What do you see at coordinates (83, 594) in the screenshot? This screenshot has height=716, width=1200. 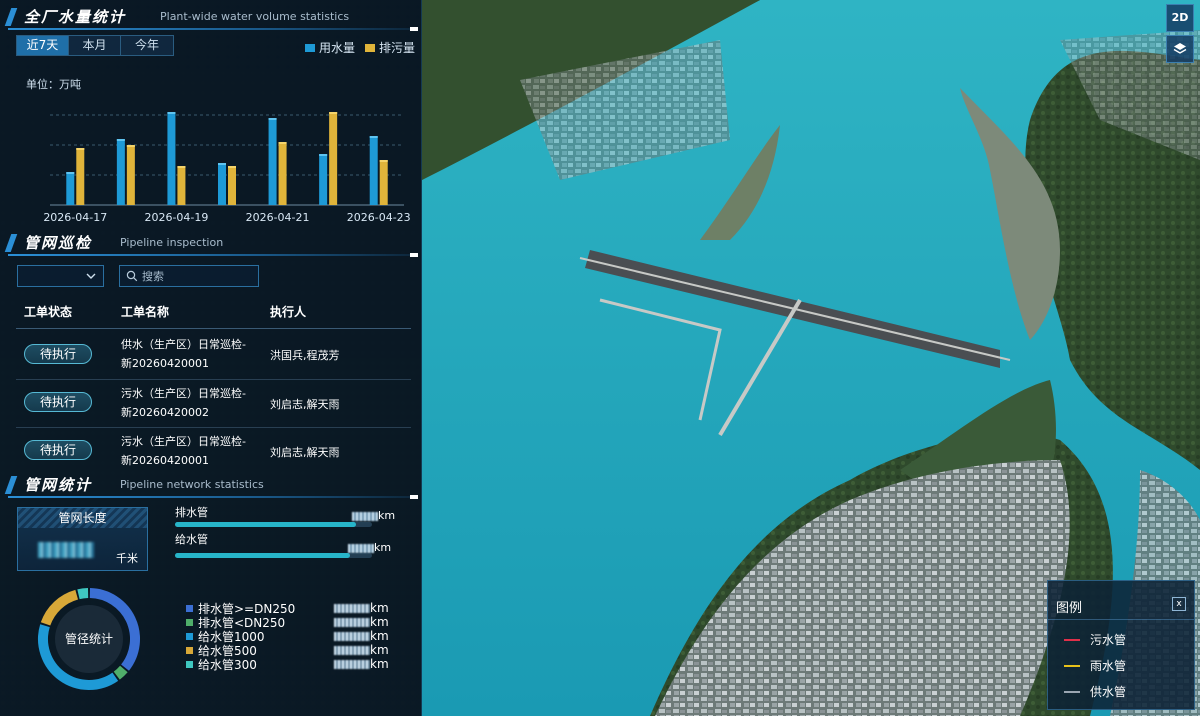 I see `donut-slice-给水管300` at bounding box center [83, 594].